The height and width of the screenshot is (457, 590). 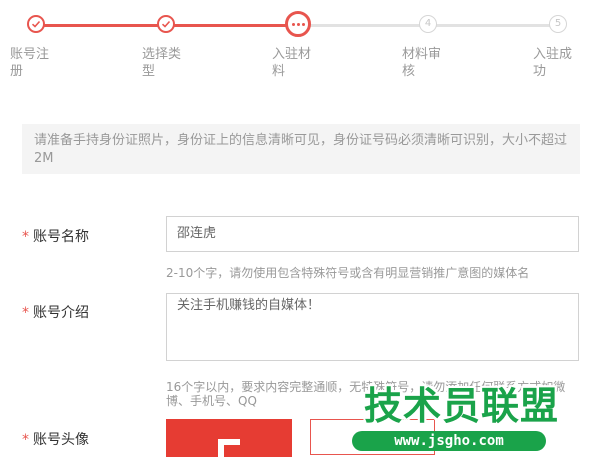 I want to click on account-name-input: 邵连虎, so click(x=372, y=234).